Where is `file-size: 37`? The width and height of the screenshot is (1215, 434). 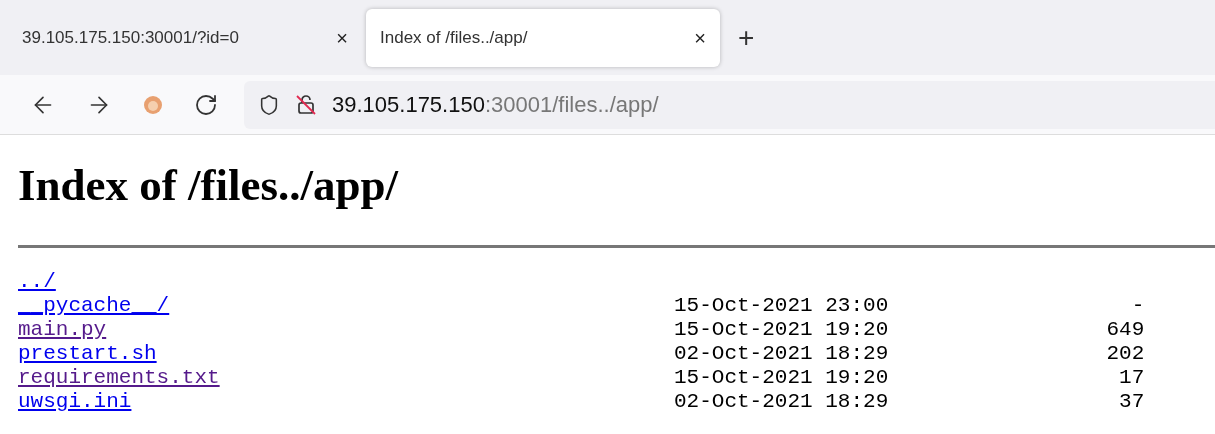
file-size: 37 is located at coordinates (1131, 402).